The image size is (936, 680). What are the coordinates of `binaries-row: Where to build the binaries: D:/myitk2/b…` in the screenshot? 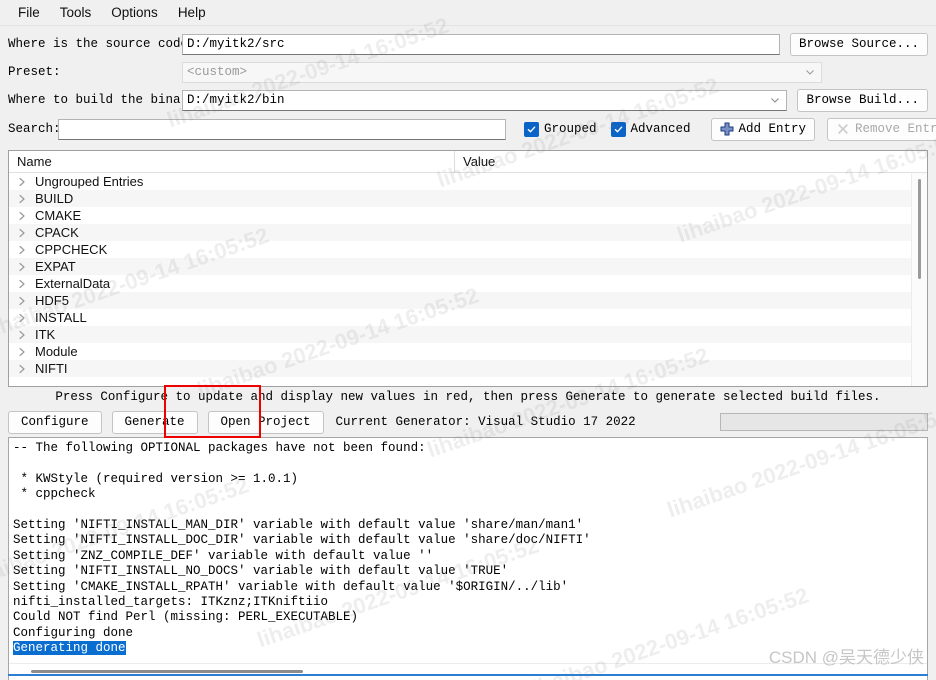 It's located at (468, 100).